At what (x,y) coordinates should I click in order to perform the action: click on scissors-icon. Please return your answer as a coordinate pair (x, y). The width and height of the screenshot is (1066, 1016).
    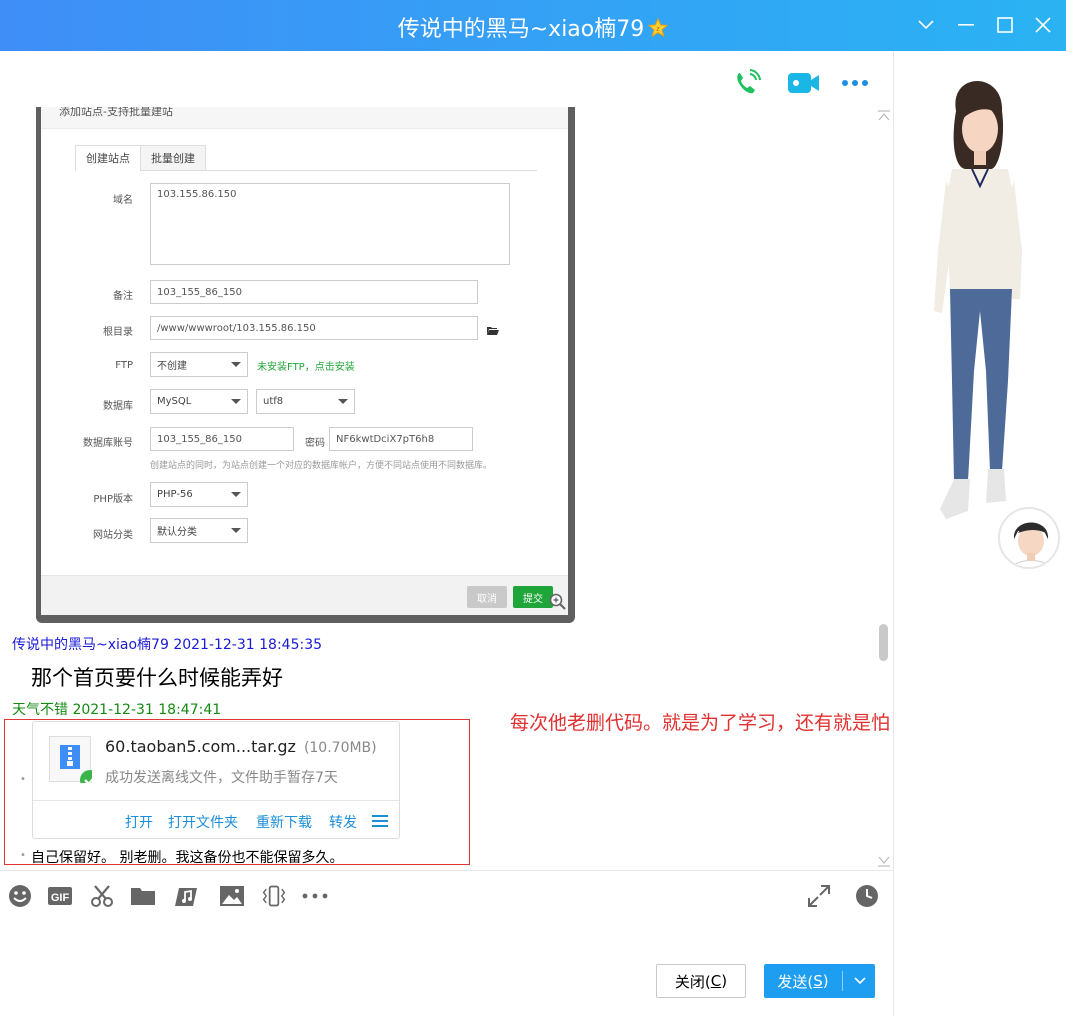
    Looking at the image, I should click on (102, 896).